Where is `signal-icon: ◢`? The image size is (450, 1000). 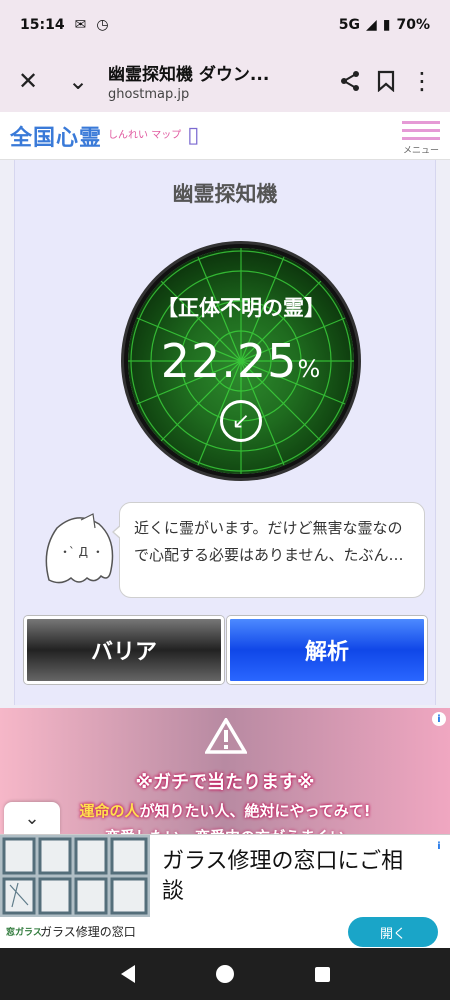 signal-icon: ◢ is located at coordinates (371, 25).